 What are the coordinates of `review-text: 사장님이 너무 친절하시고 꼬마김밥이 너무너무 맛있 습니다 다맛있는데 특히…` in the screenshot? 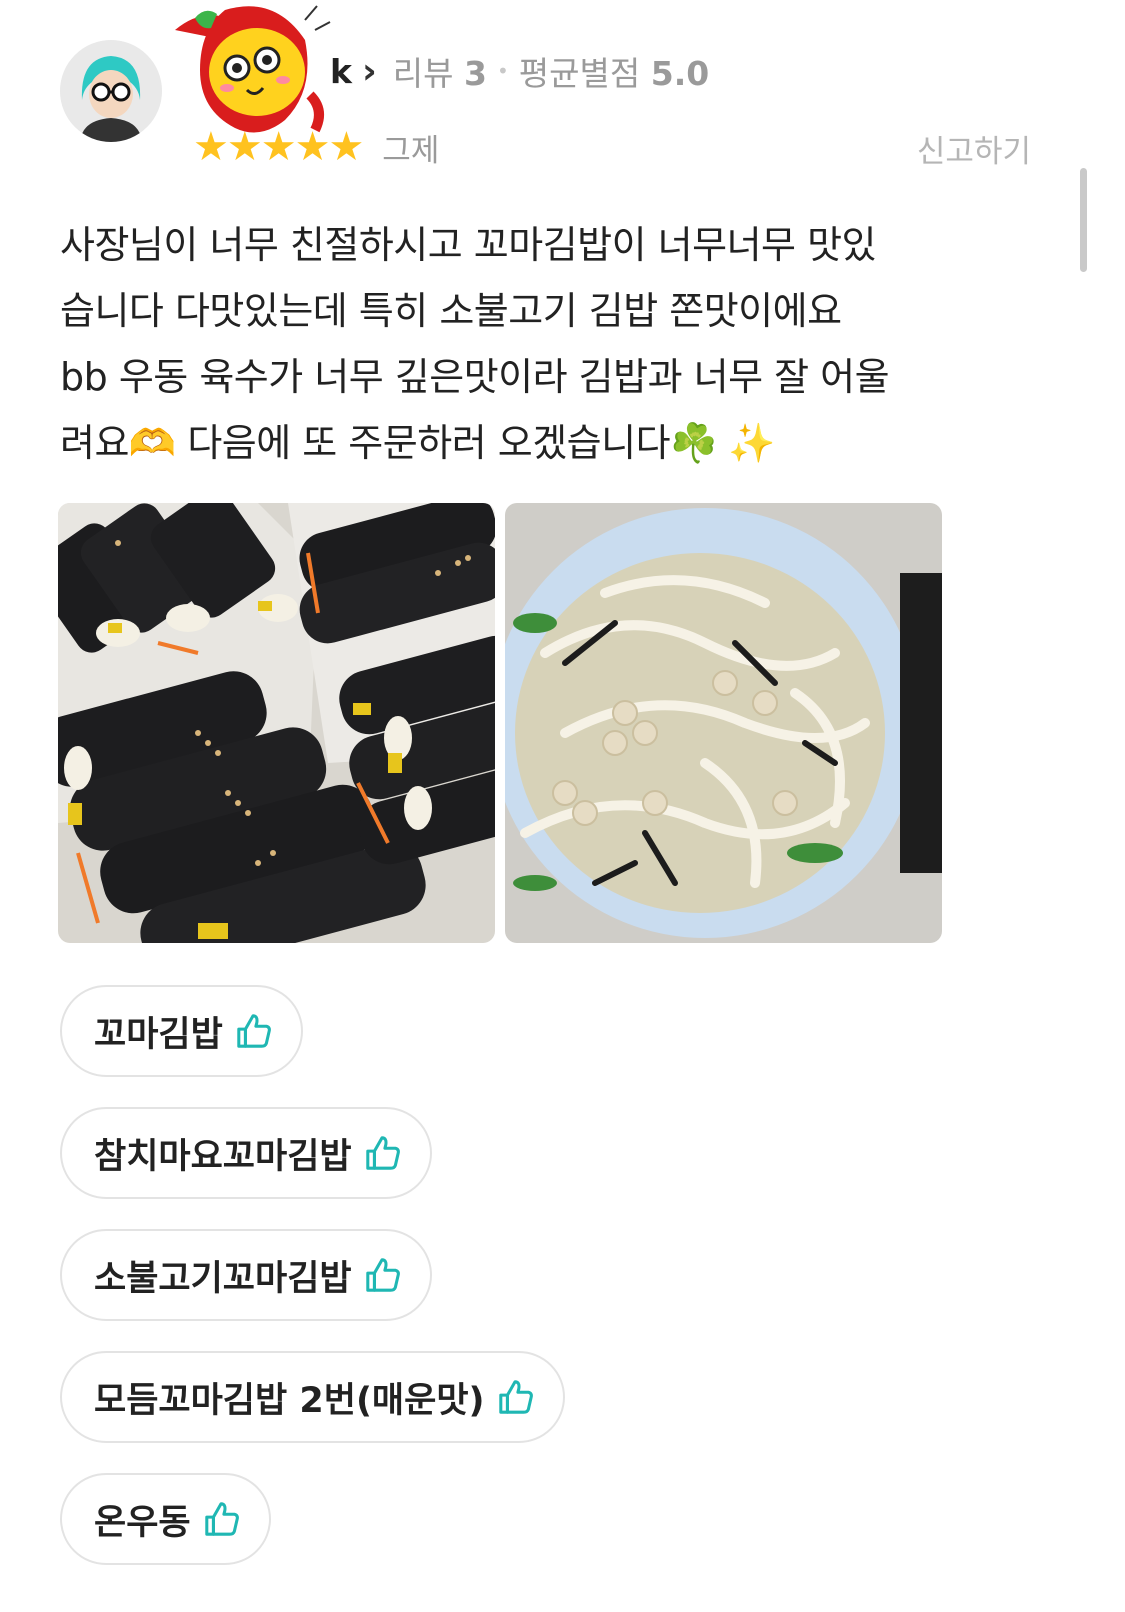 It's located at (555, 344).